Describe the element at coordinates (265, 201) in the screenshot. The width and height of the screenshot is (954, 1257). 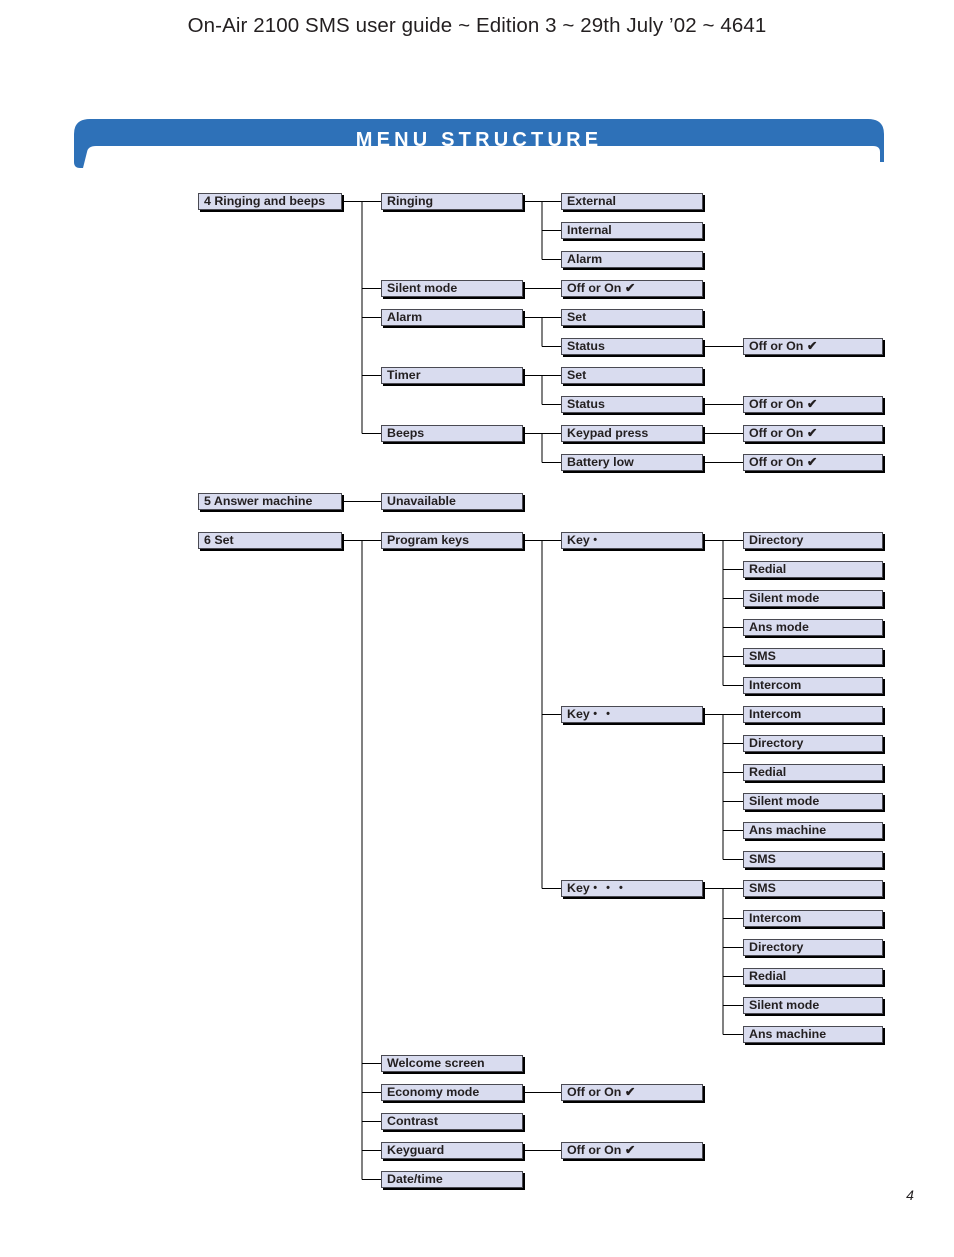
I see `menu-node-label: 4 Ringing and beeps` at that location.